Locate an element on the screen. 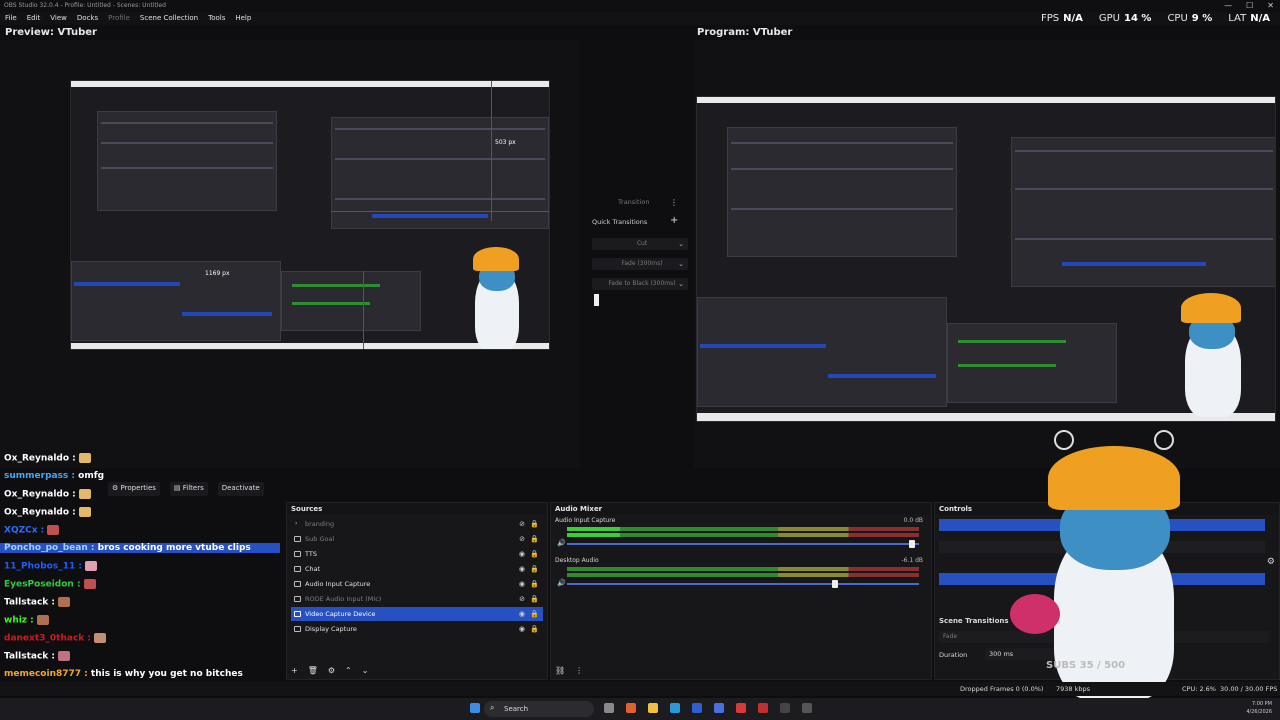 The image size is (1280, 720). nested-mixer is located at coordinates (351, 301).